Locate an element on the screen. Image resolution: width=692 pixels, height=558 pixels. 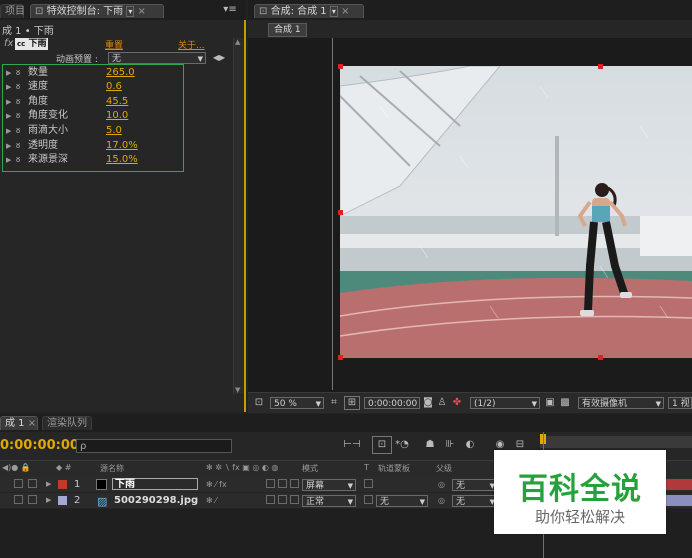
time-ruler is located at coordinates (616, 442).